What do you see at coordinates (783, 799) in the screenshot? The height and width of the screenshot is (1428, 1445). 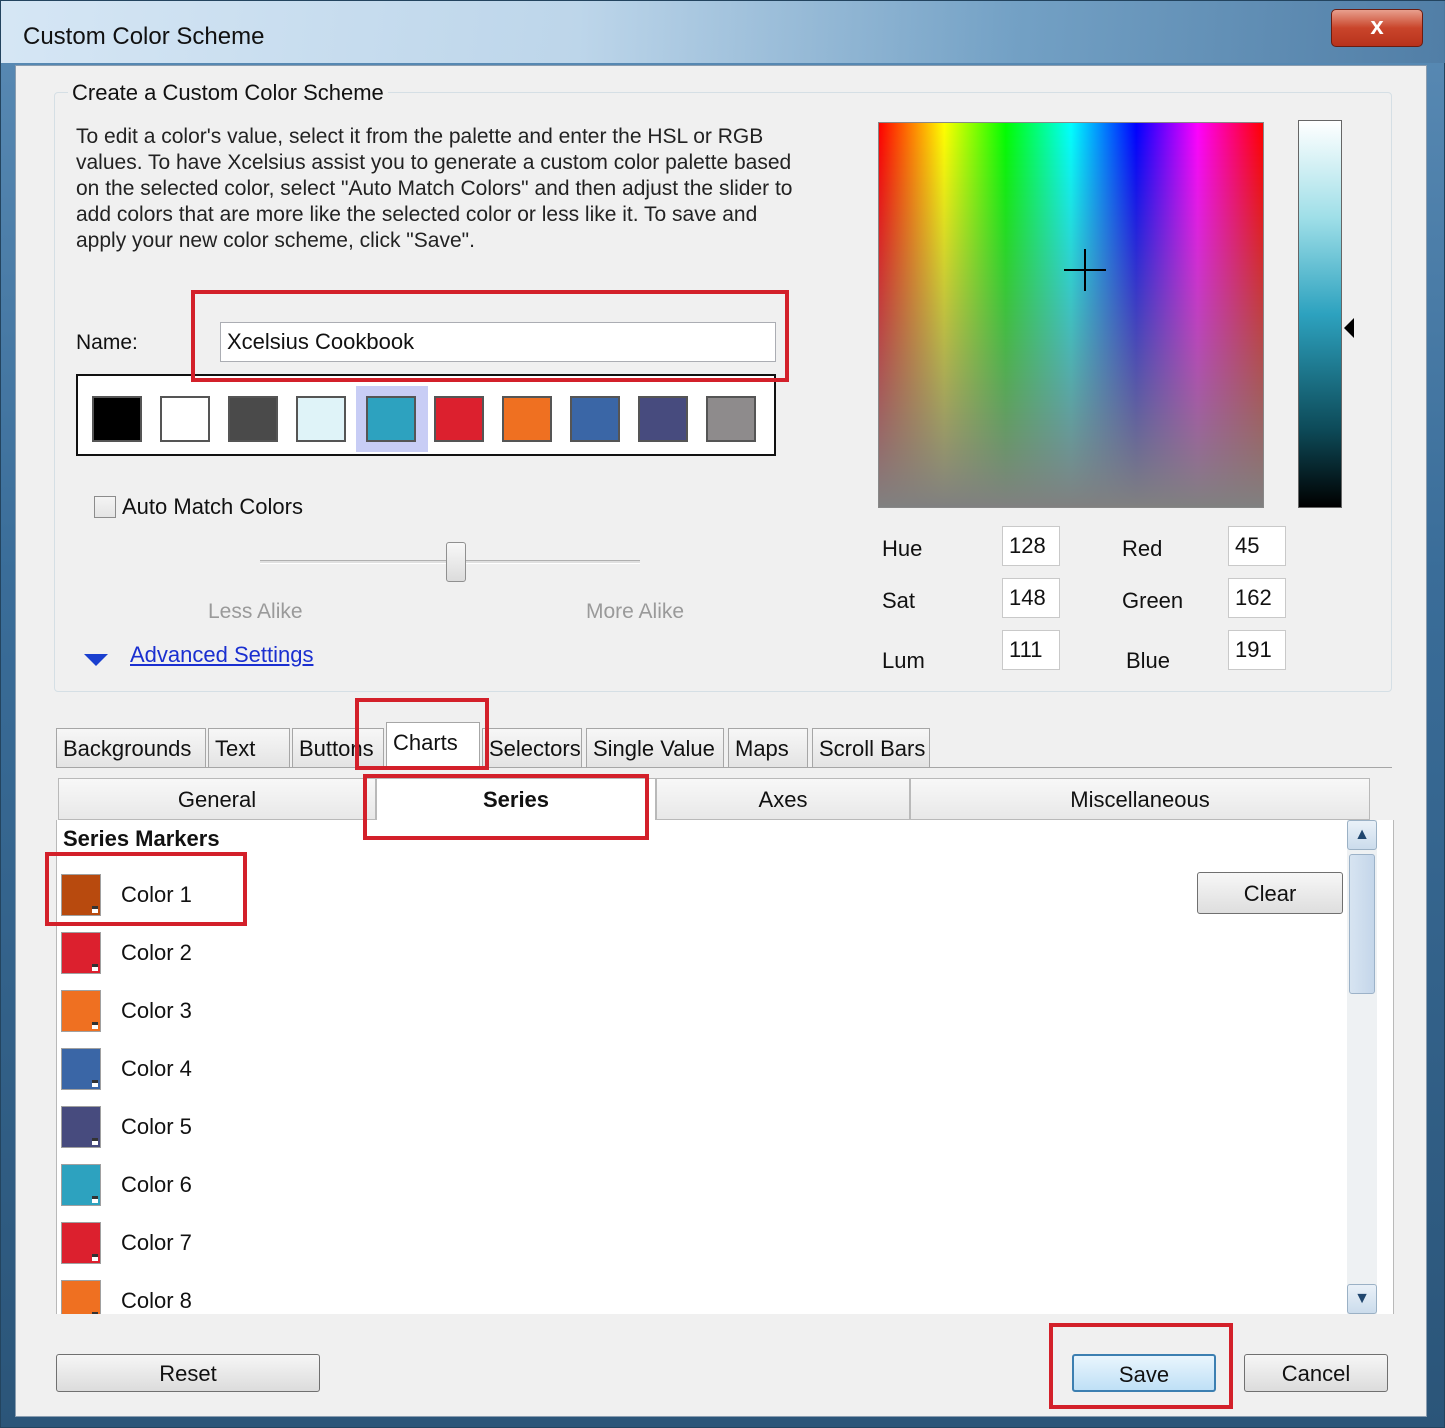 I see `subtab-axes: Axes` at bounding box center [783, 799].